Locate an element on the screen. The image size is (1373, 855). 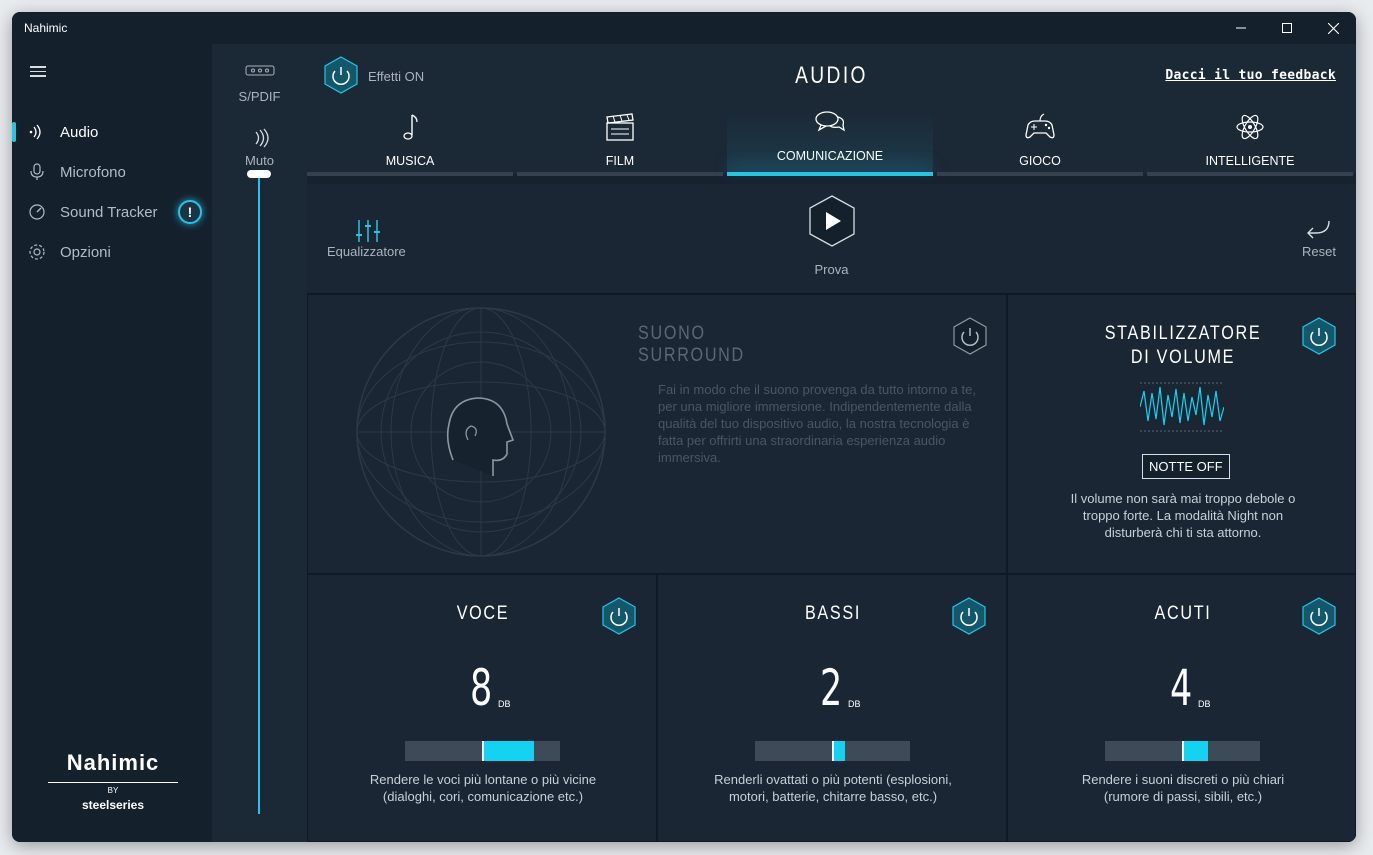
stabilizer-toggle is located at coordinates (1319, 336).